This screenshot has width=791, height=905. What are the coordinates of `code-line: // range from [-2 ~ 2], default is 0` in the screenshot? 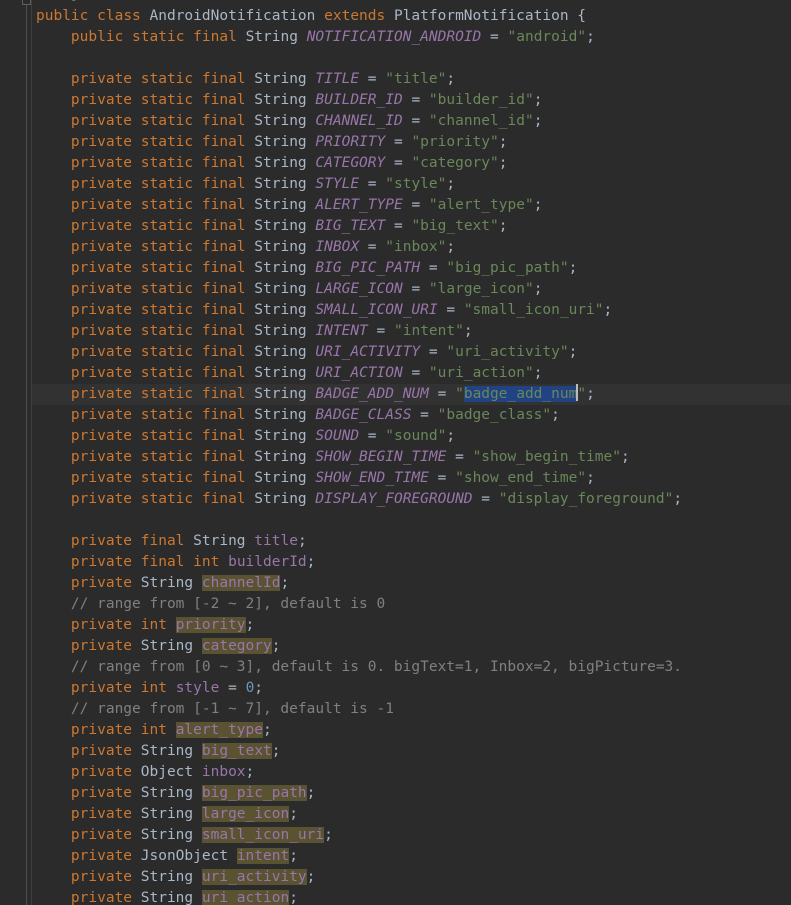 It's located at (395, 604).